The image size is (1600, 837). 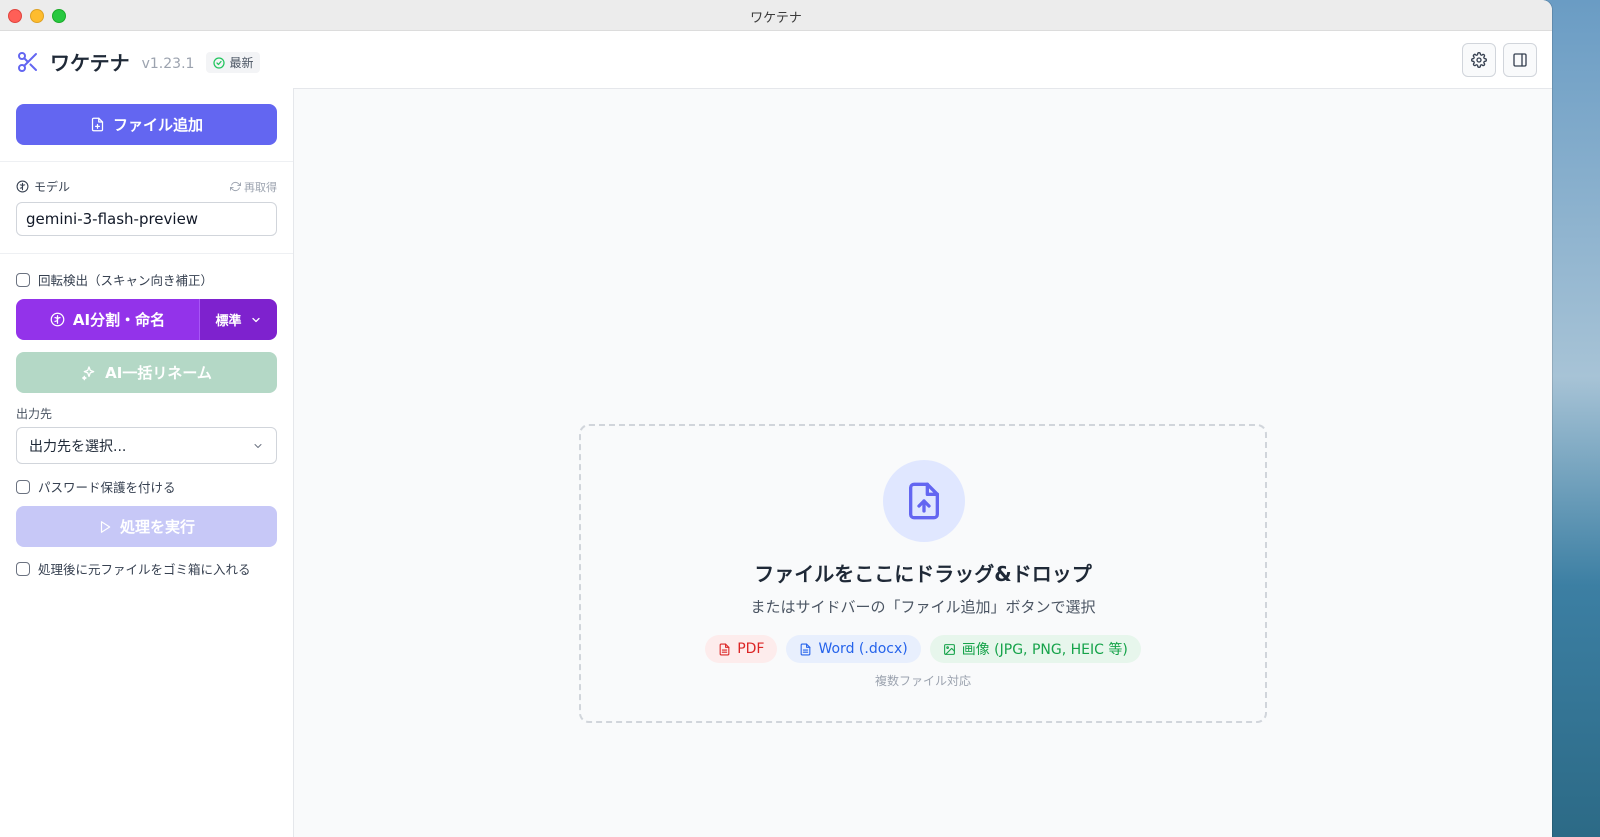 I want to click on ai-rename-button: AI一括リネーム, so click(x=146, y=372).